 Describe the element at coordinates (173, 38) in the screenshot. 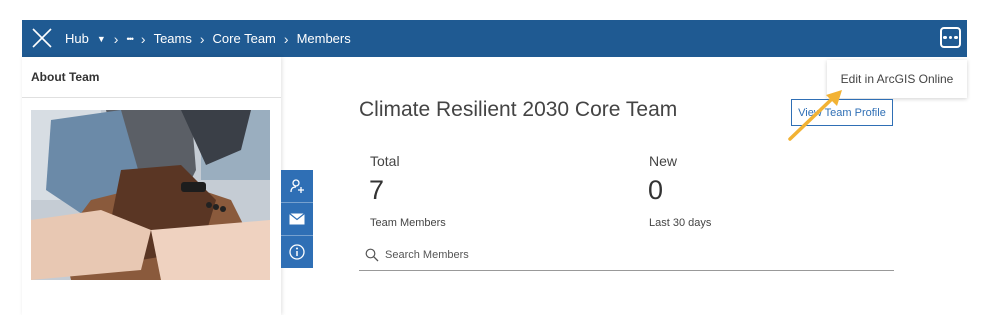

I see `breadcrumb-teams: Teams` at that location.